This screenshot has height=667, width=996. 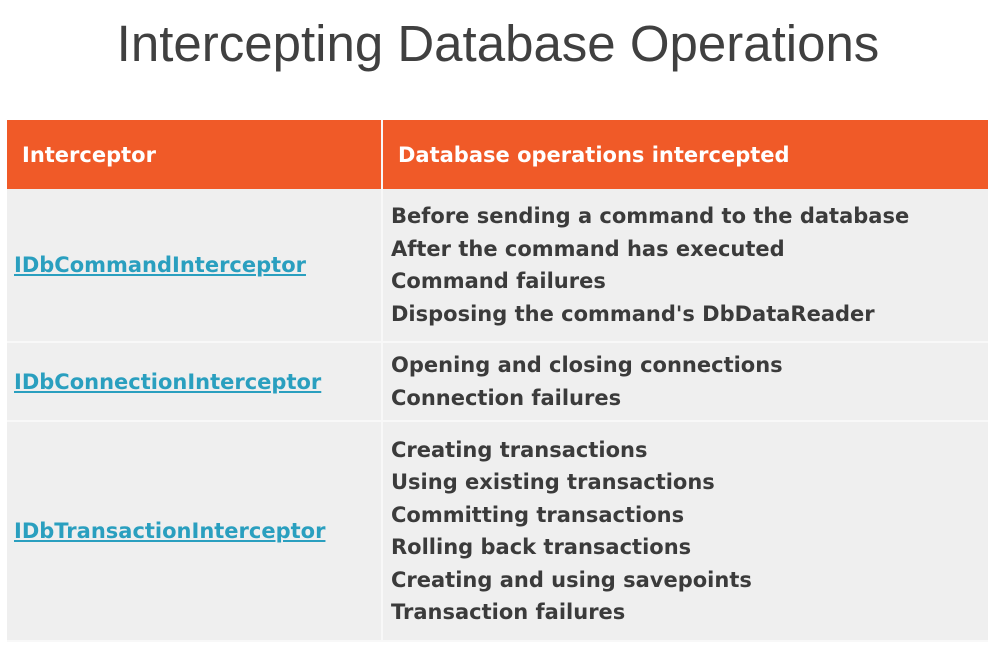 What do you see at coordinates (167, 382) in the screenshot?
I see `interceptor-link-connection: IDbConnectionInterceptor` at bounding box center [167, 382].